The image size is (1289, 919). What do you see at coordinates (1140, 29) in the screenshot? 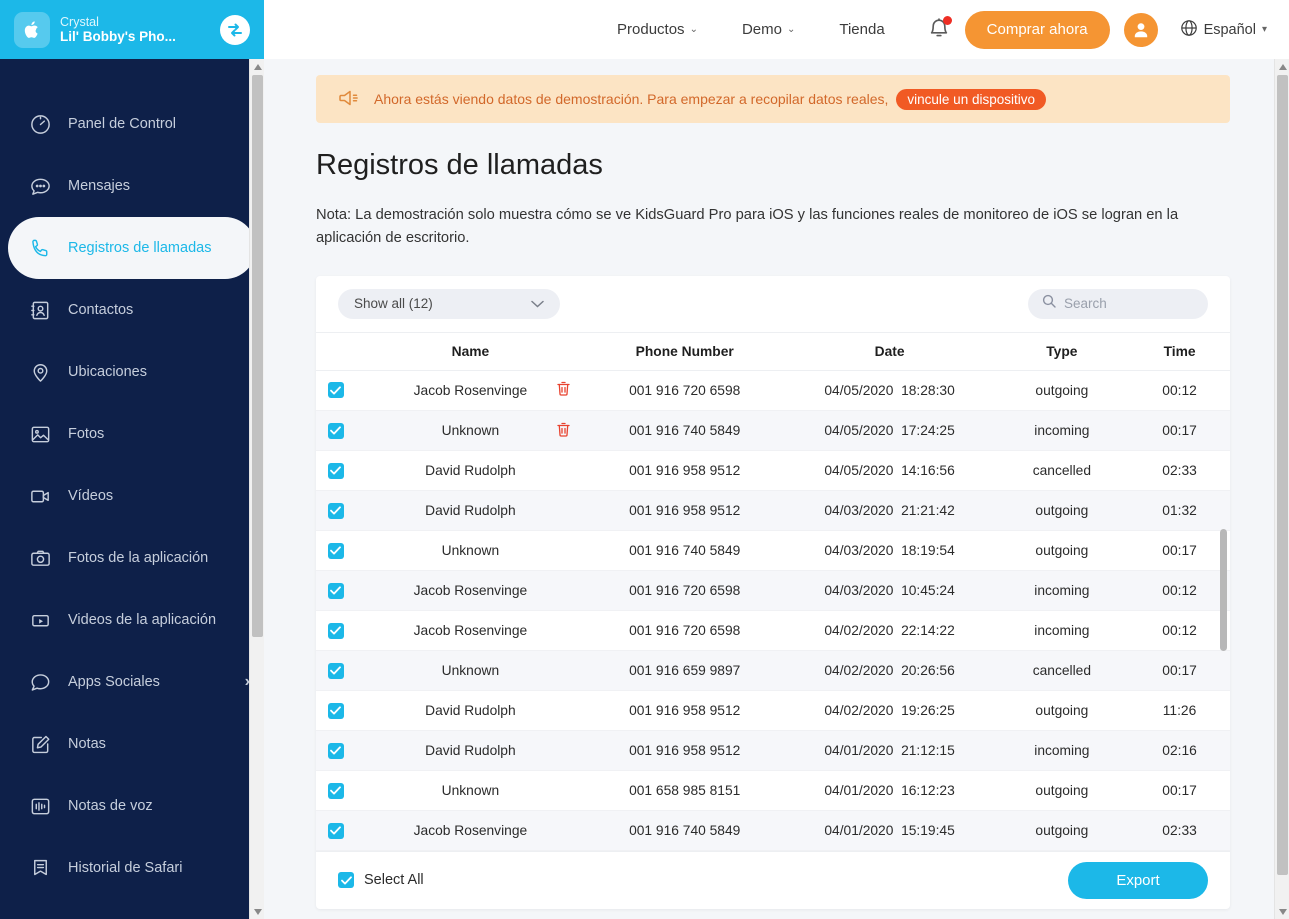
I see `user-avatar-icon` at bounding box center [1140, 29].